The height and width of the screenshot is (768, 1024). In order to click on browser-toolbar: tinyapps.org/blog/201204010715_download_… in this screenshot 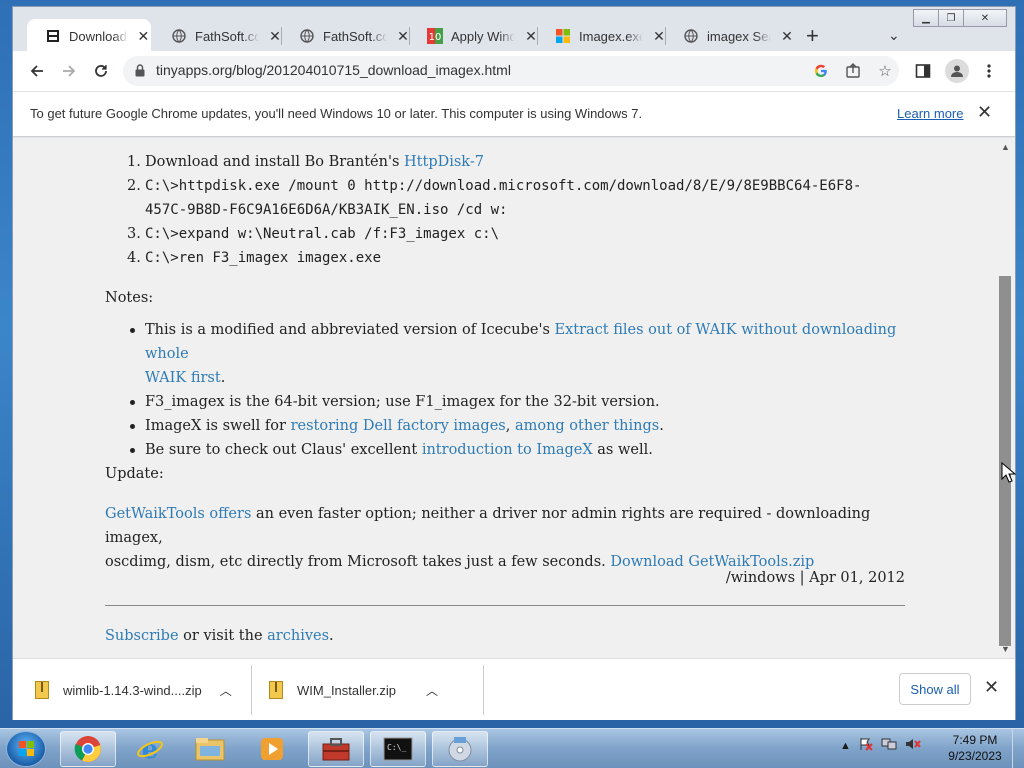, I will do `click(514, 71)`.